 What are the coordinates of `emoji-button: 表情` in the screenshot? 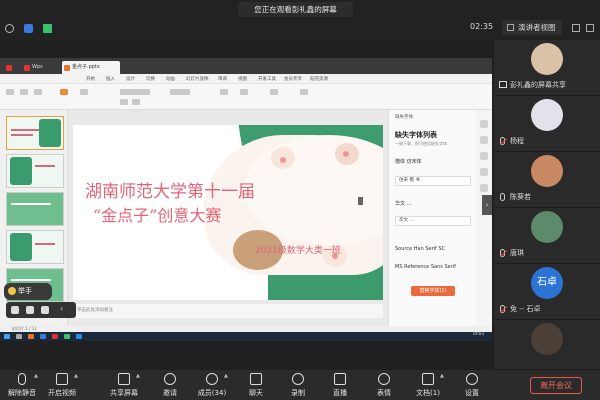 It's located at (384, 385).